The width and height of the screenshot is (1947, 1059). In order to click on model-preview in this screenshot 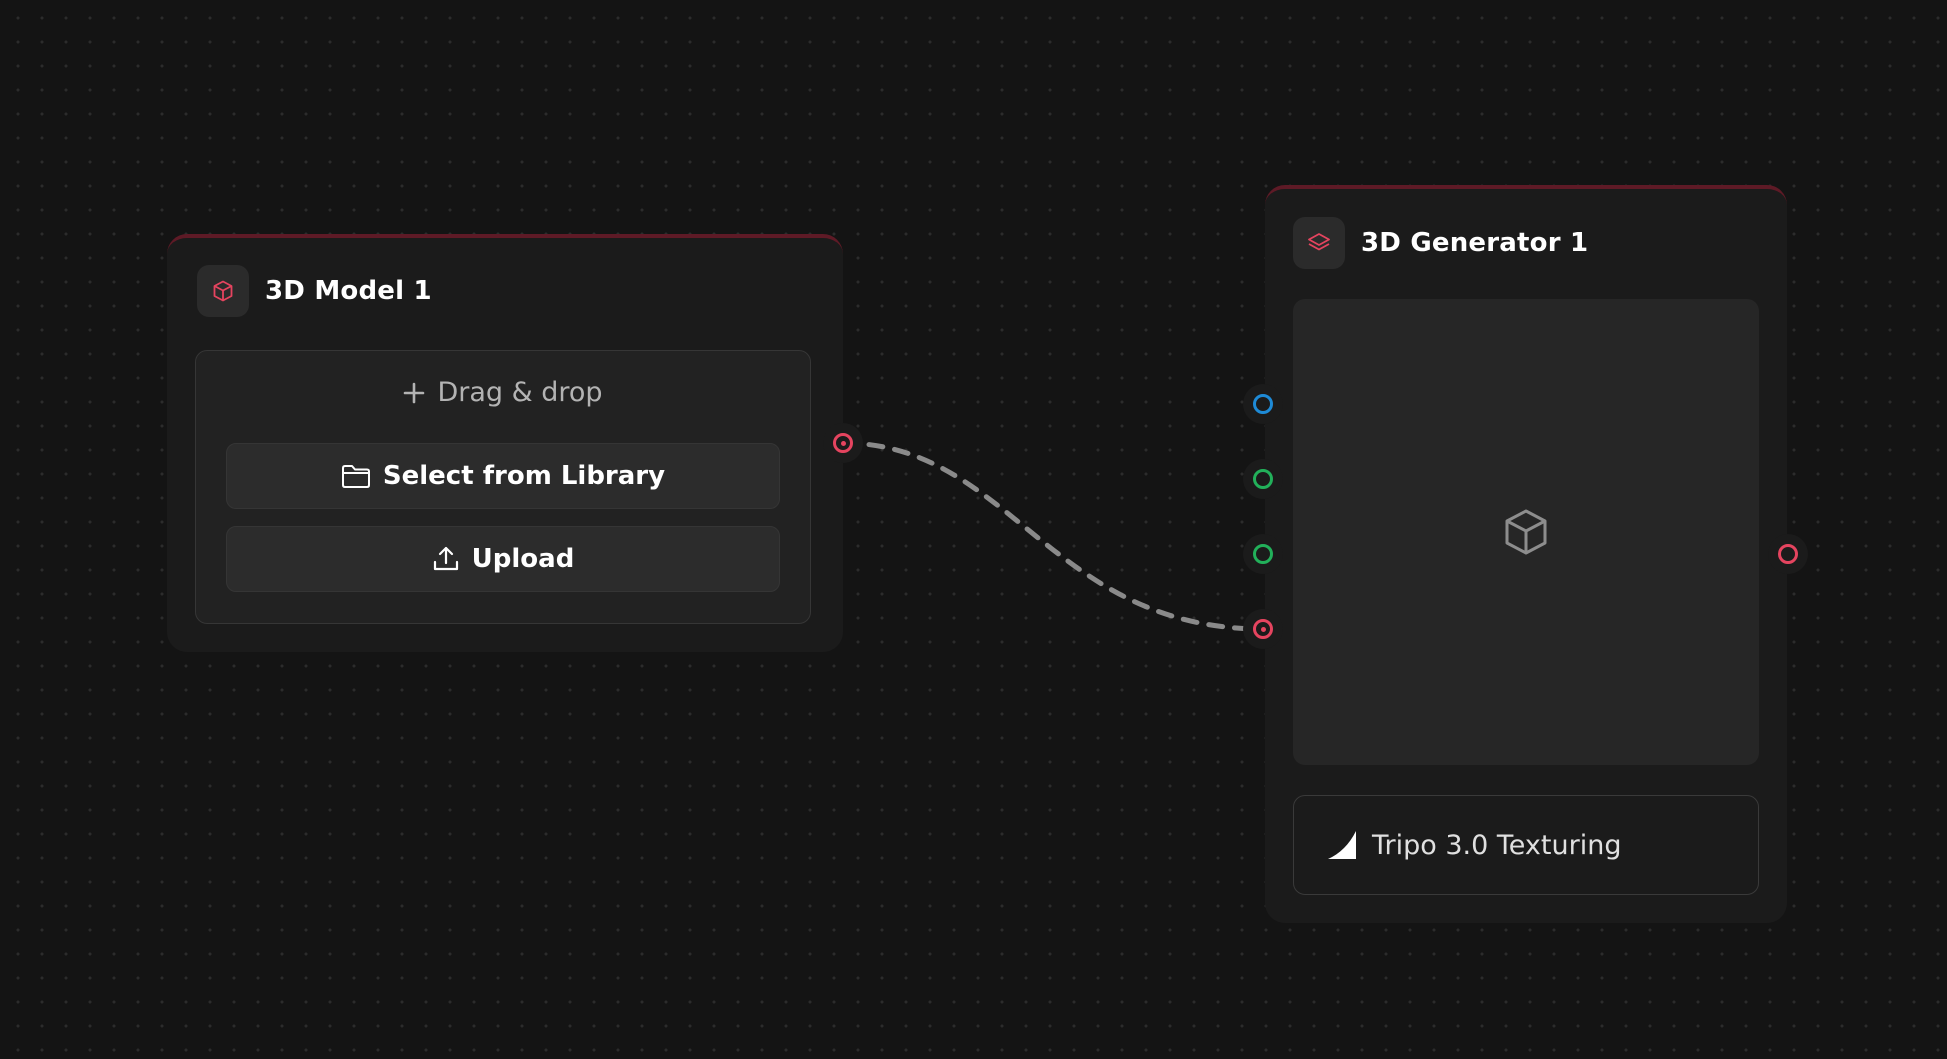, I will do `click(1526, 532)`.